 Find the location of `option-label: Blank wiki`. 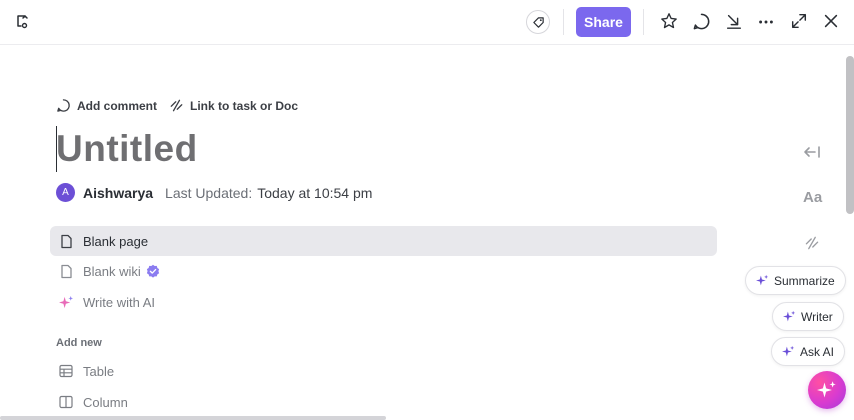

option-label: Blank wiki is located at coordinates (112, 271).